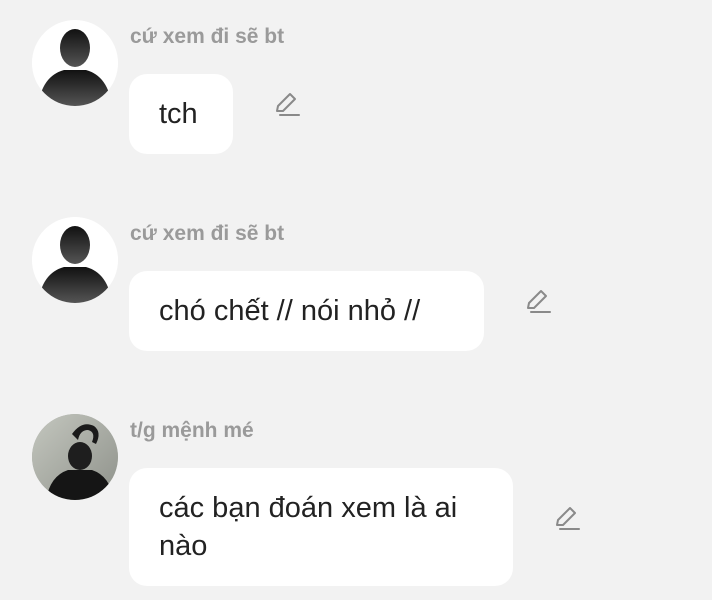  Describe the element at coordinates (321, 527) in the screenshot. I see `message-bubble: các bạn đoán xem là ai nào` at that location.